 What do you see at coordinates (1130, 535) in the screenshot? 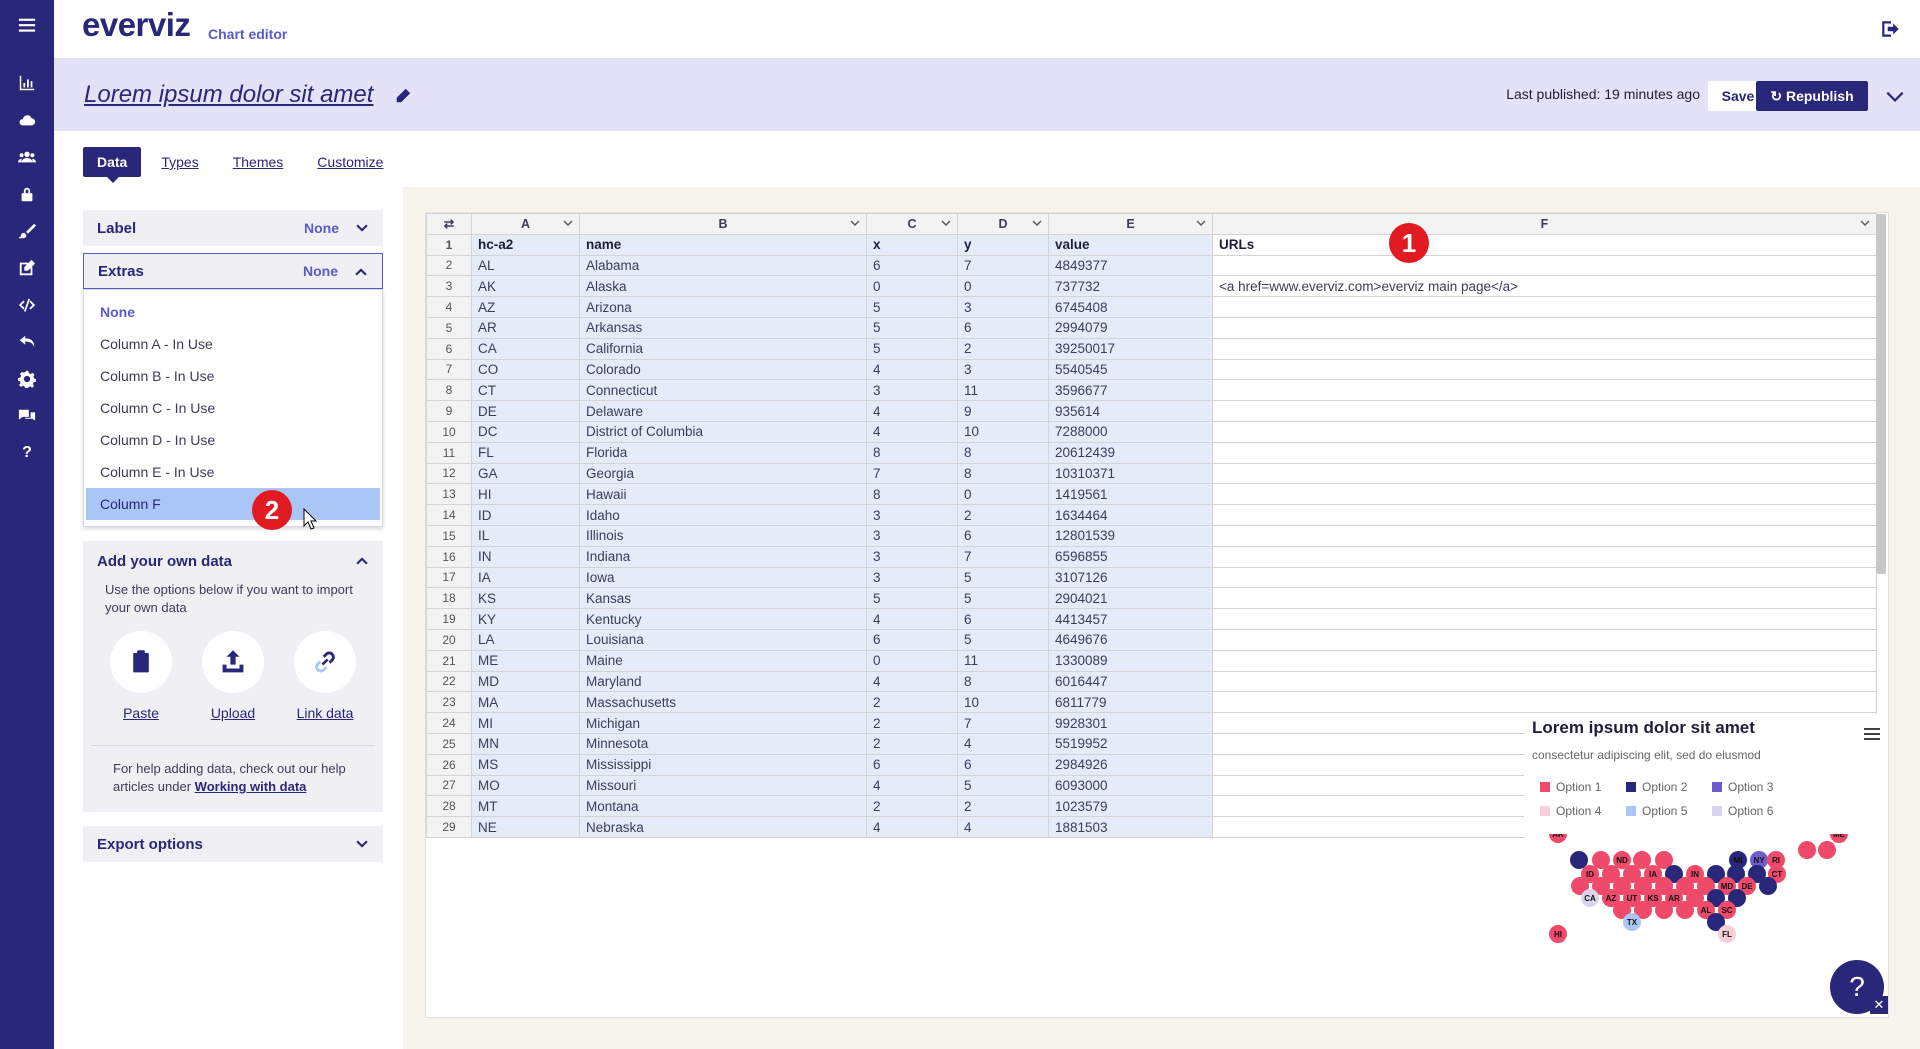
I see `table-cell: 12801539` at bounding box center [1130, 535].